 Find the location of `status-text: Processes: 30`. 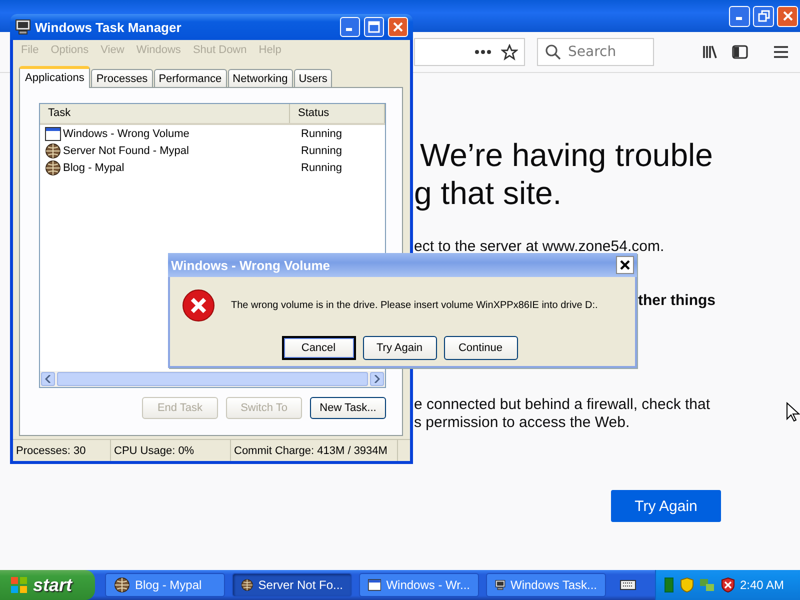

status-text: Processes: 30 is located at coordinates (62, 450).